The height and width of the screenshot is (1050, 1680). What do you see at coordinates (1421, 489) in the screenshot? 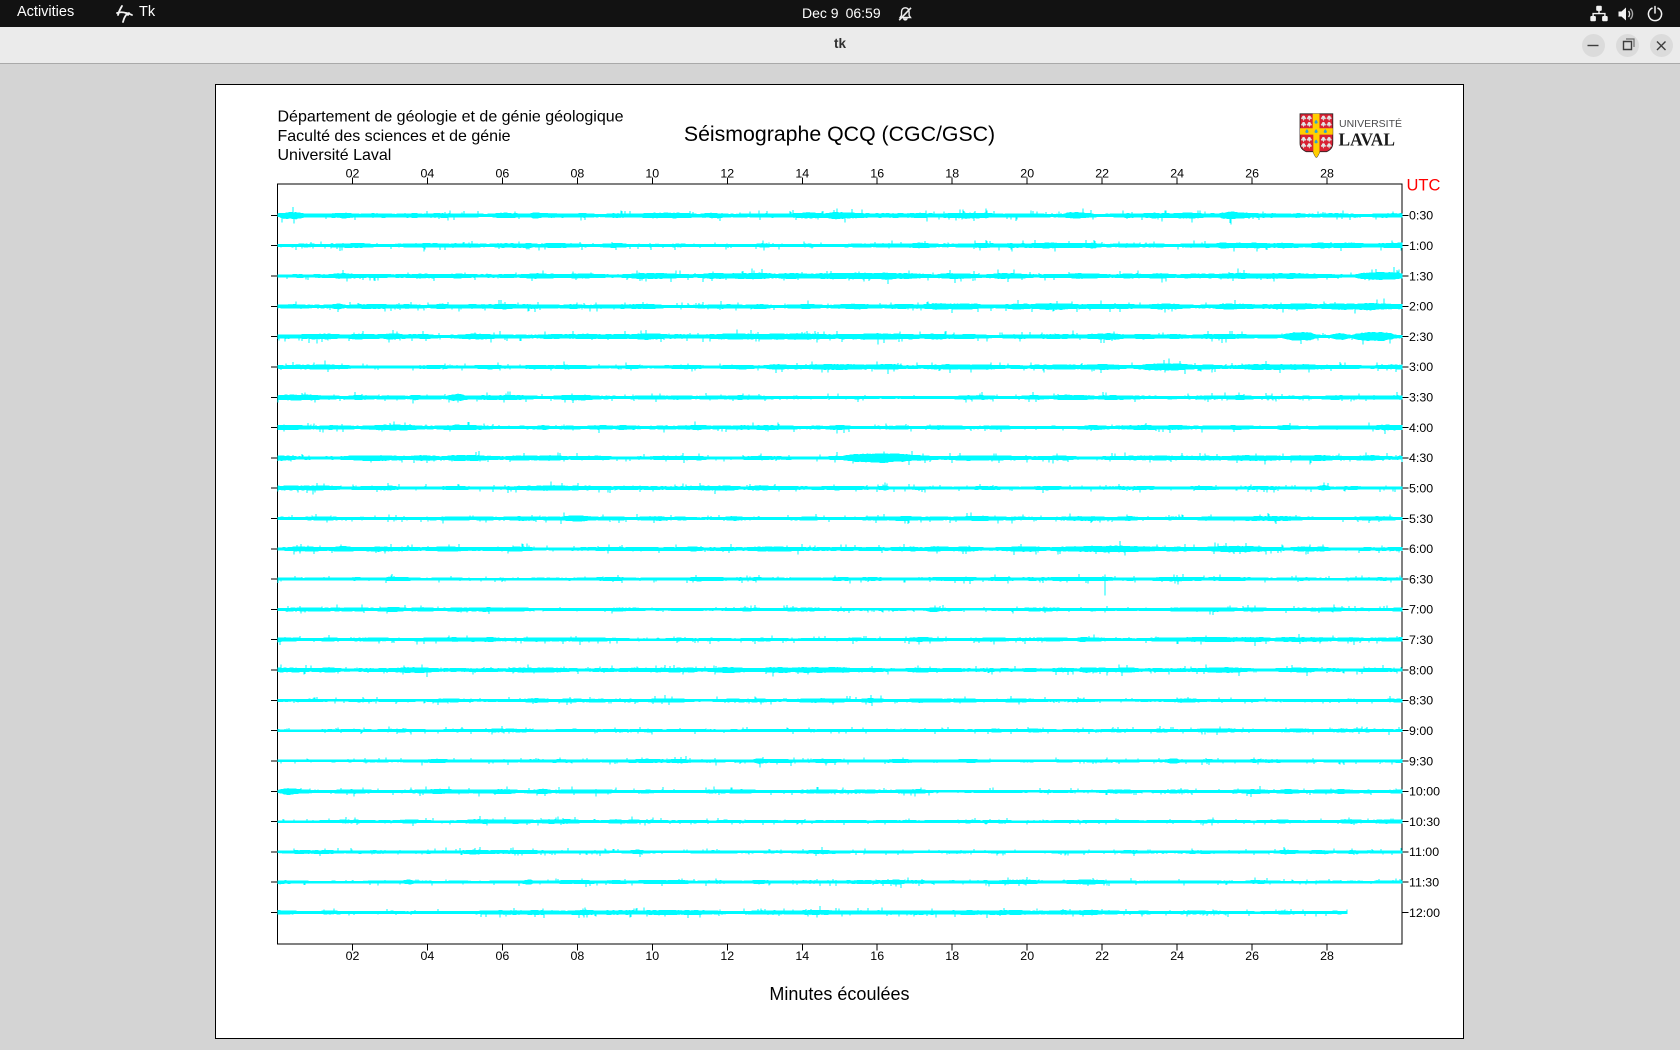
I see `svg-text: 5:00` at bounding box center [1421, 489].